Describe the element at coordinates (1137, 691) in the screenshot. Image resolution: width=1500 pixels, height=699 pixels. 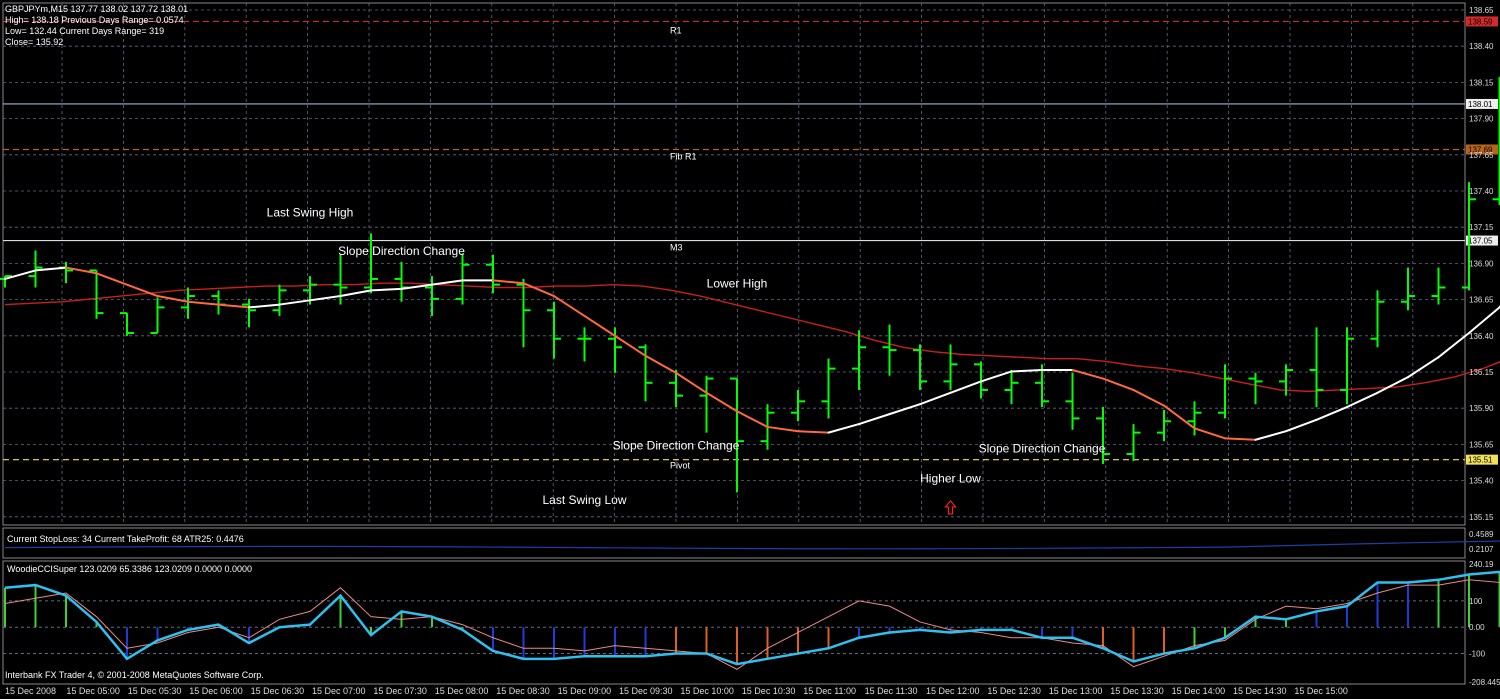
I see `x-tick-label: 15 Dec 13:30` at that location.